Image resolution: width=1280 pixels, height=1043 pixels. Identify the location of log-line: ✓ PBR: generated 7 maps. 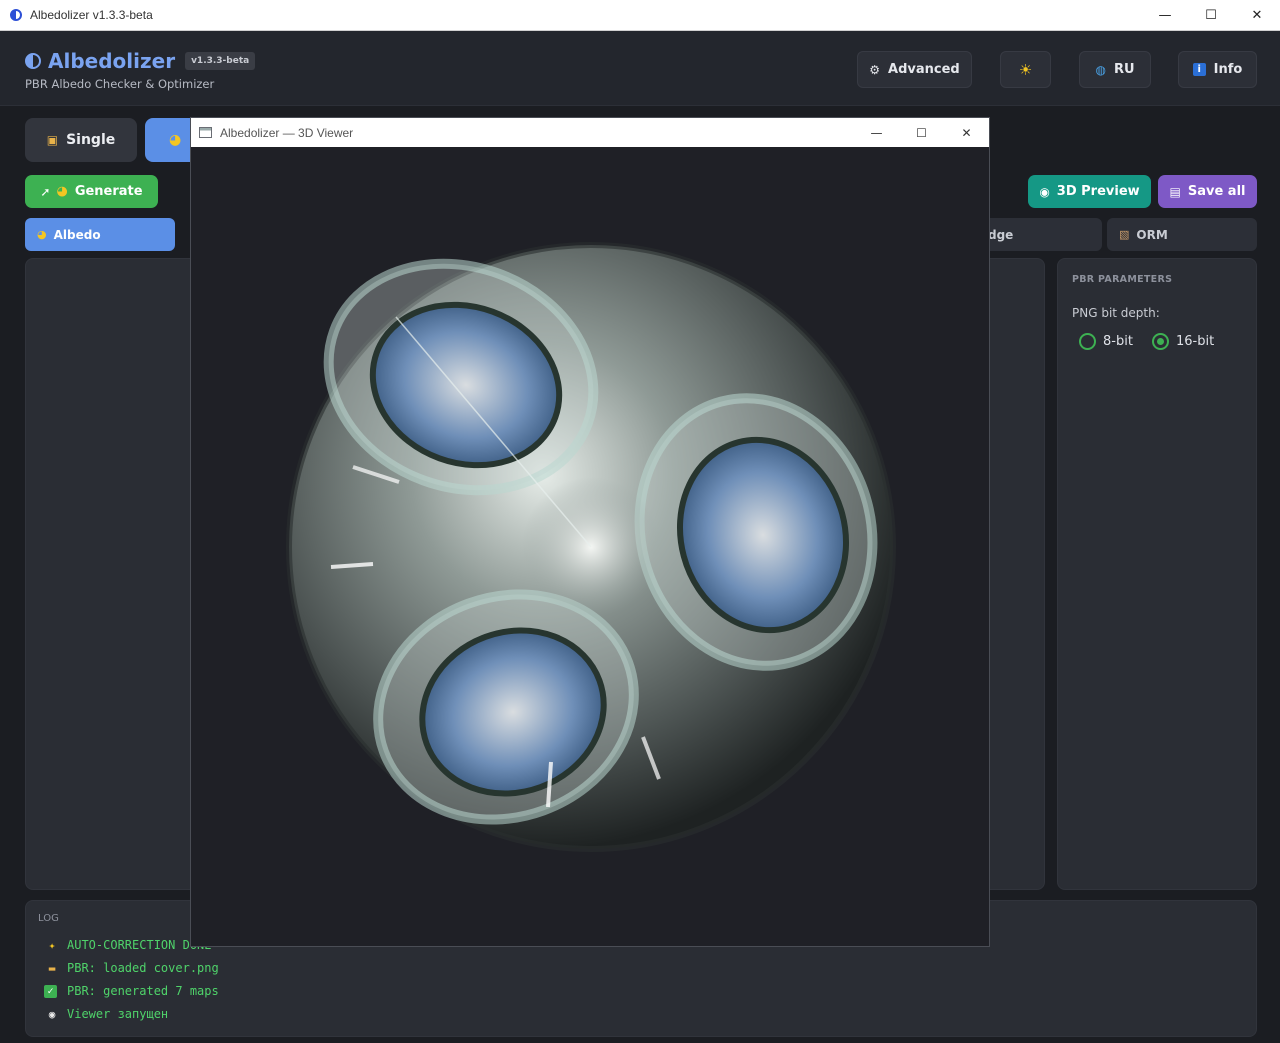
(131, 991).